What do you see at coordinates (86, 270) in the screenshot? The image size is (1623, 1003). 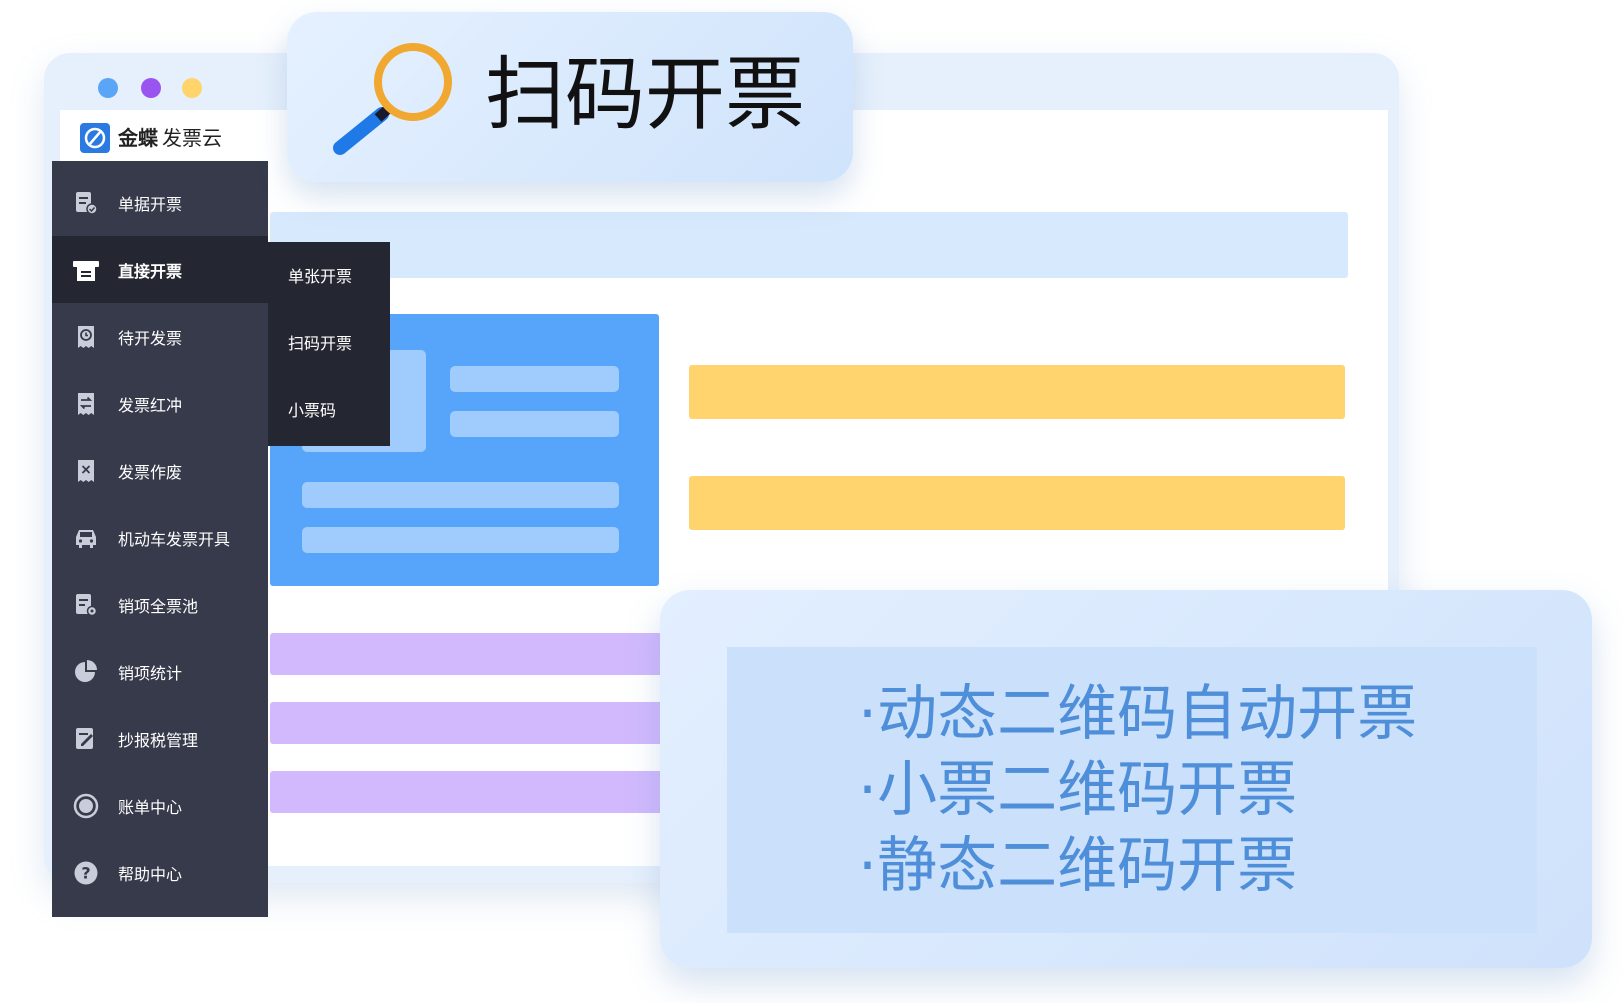 I see `printer-icon` at bounding box center [86, 270].